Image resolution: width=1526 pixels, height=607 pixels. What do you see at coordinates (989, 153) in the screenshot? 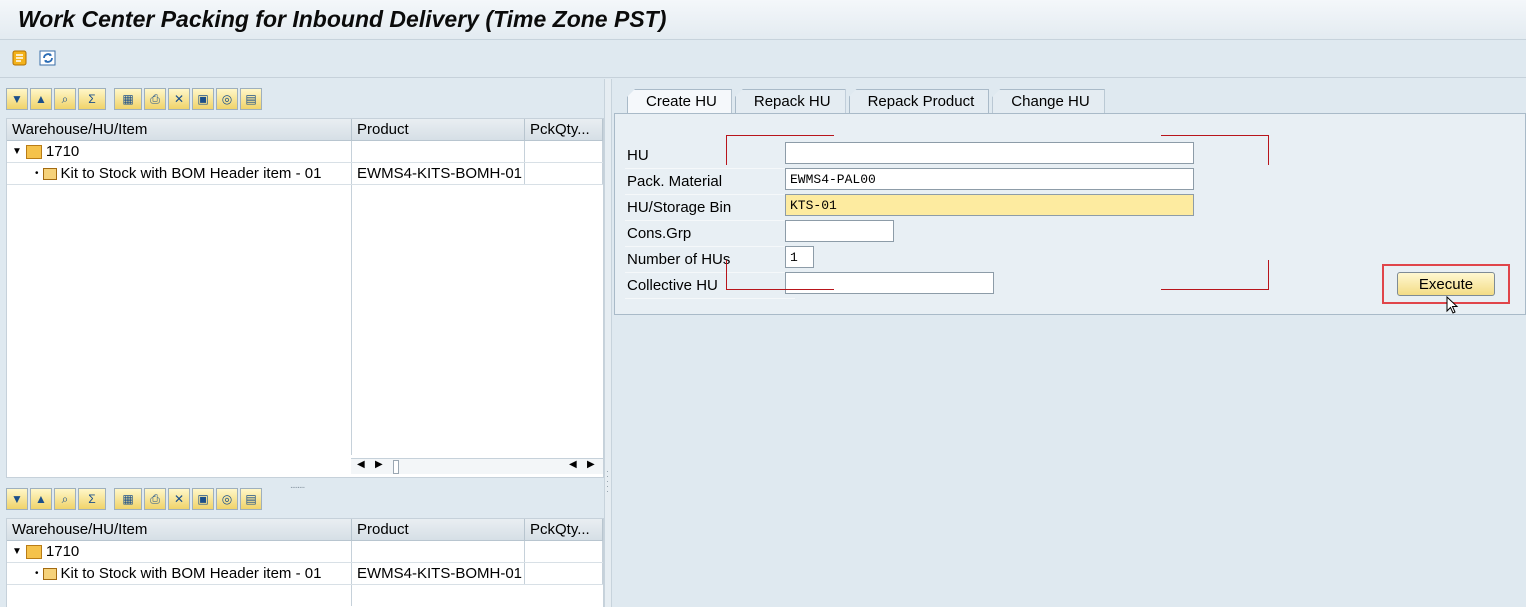
I see `hu-field` at bounding box center [989, 153].